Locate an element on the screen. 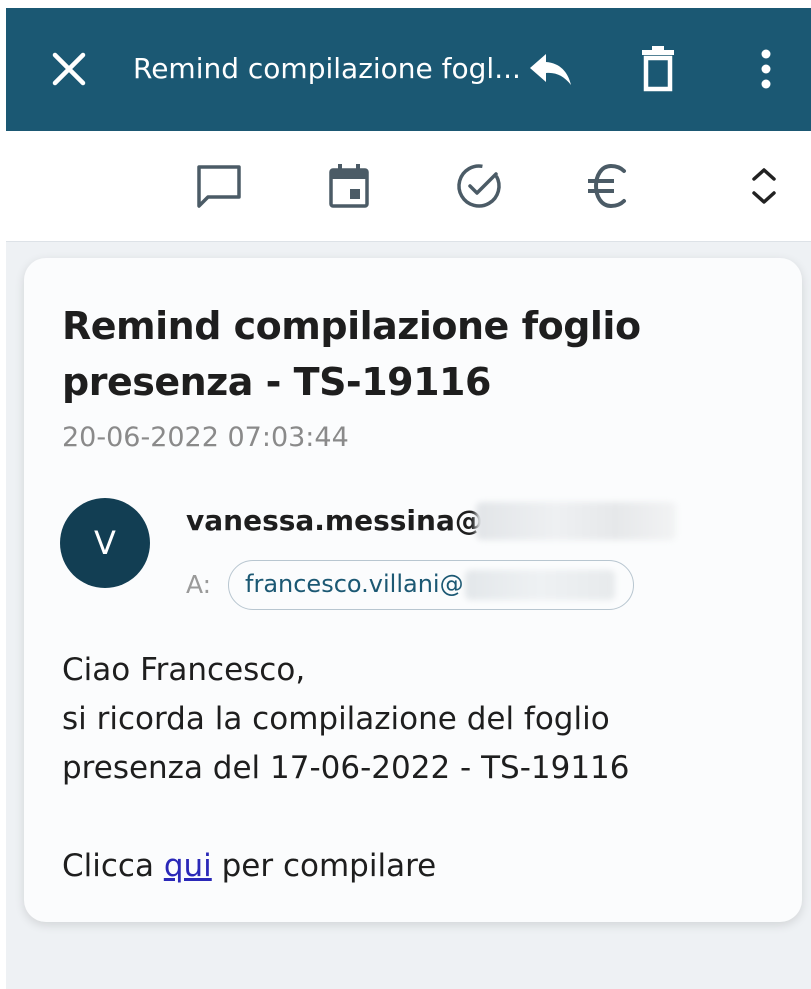  cta-suffix: per compilare is located at coordinates (324, 866).